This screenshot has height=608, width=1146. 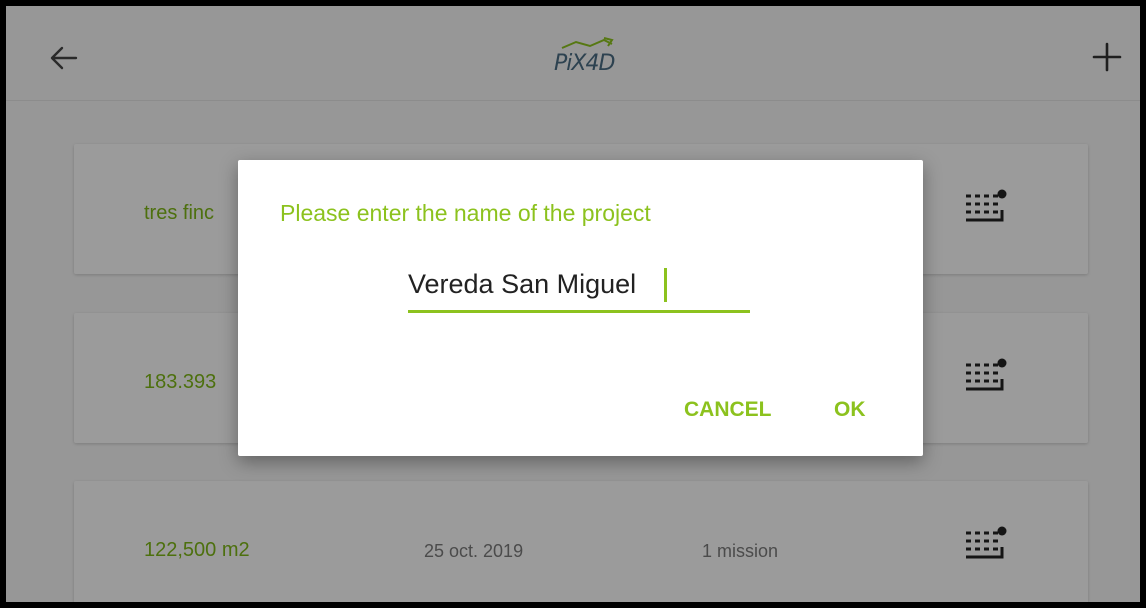 I want to click on dialog-title: Please enter the name of the project, so click(x=465, y=213).